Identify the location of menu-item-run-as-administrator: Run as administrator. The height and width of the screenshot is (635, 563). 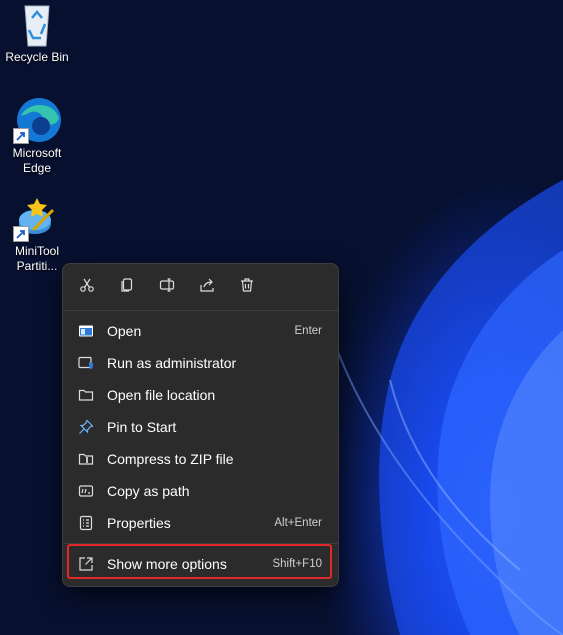
(200, 363).